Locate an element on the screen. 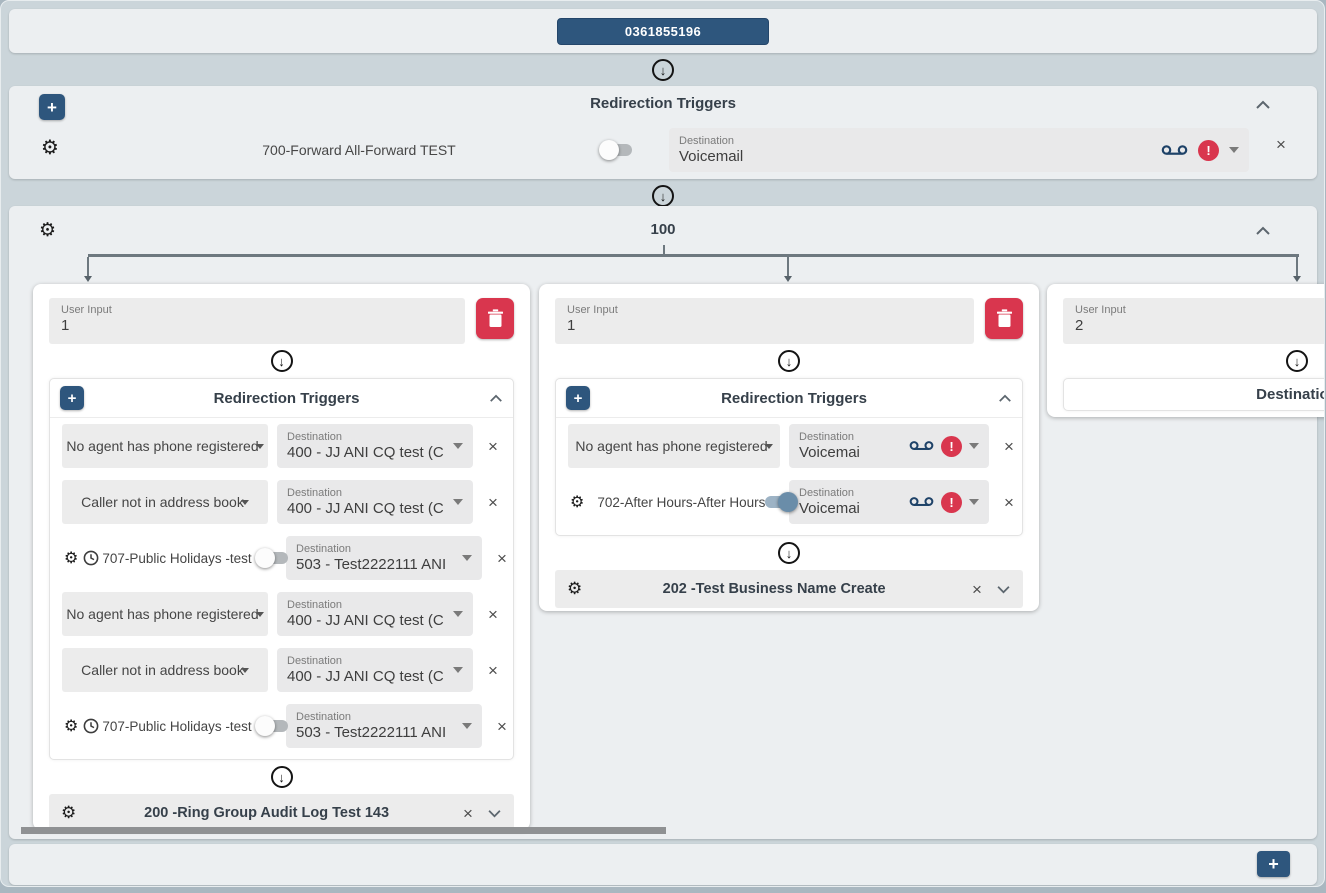  destination-text: Destination 400 - JJ ANI CQ test (C is located at coordinates (368, 446).